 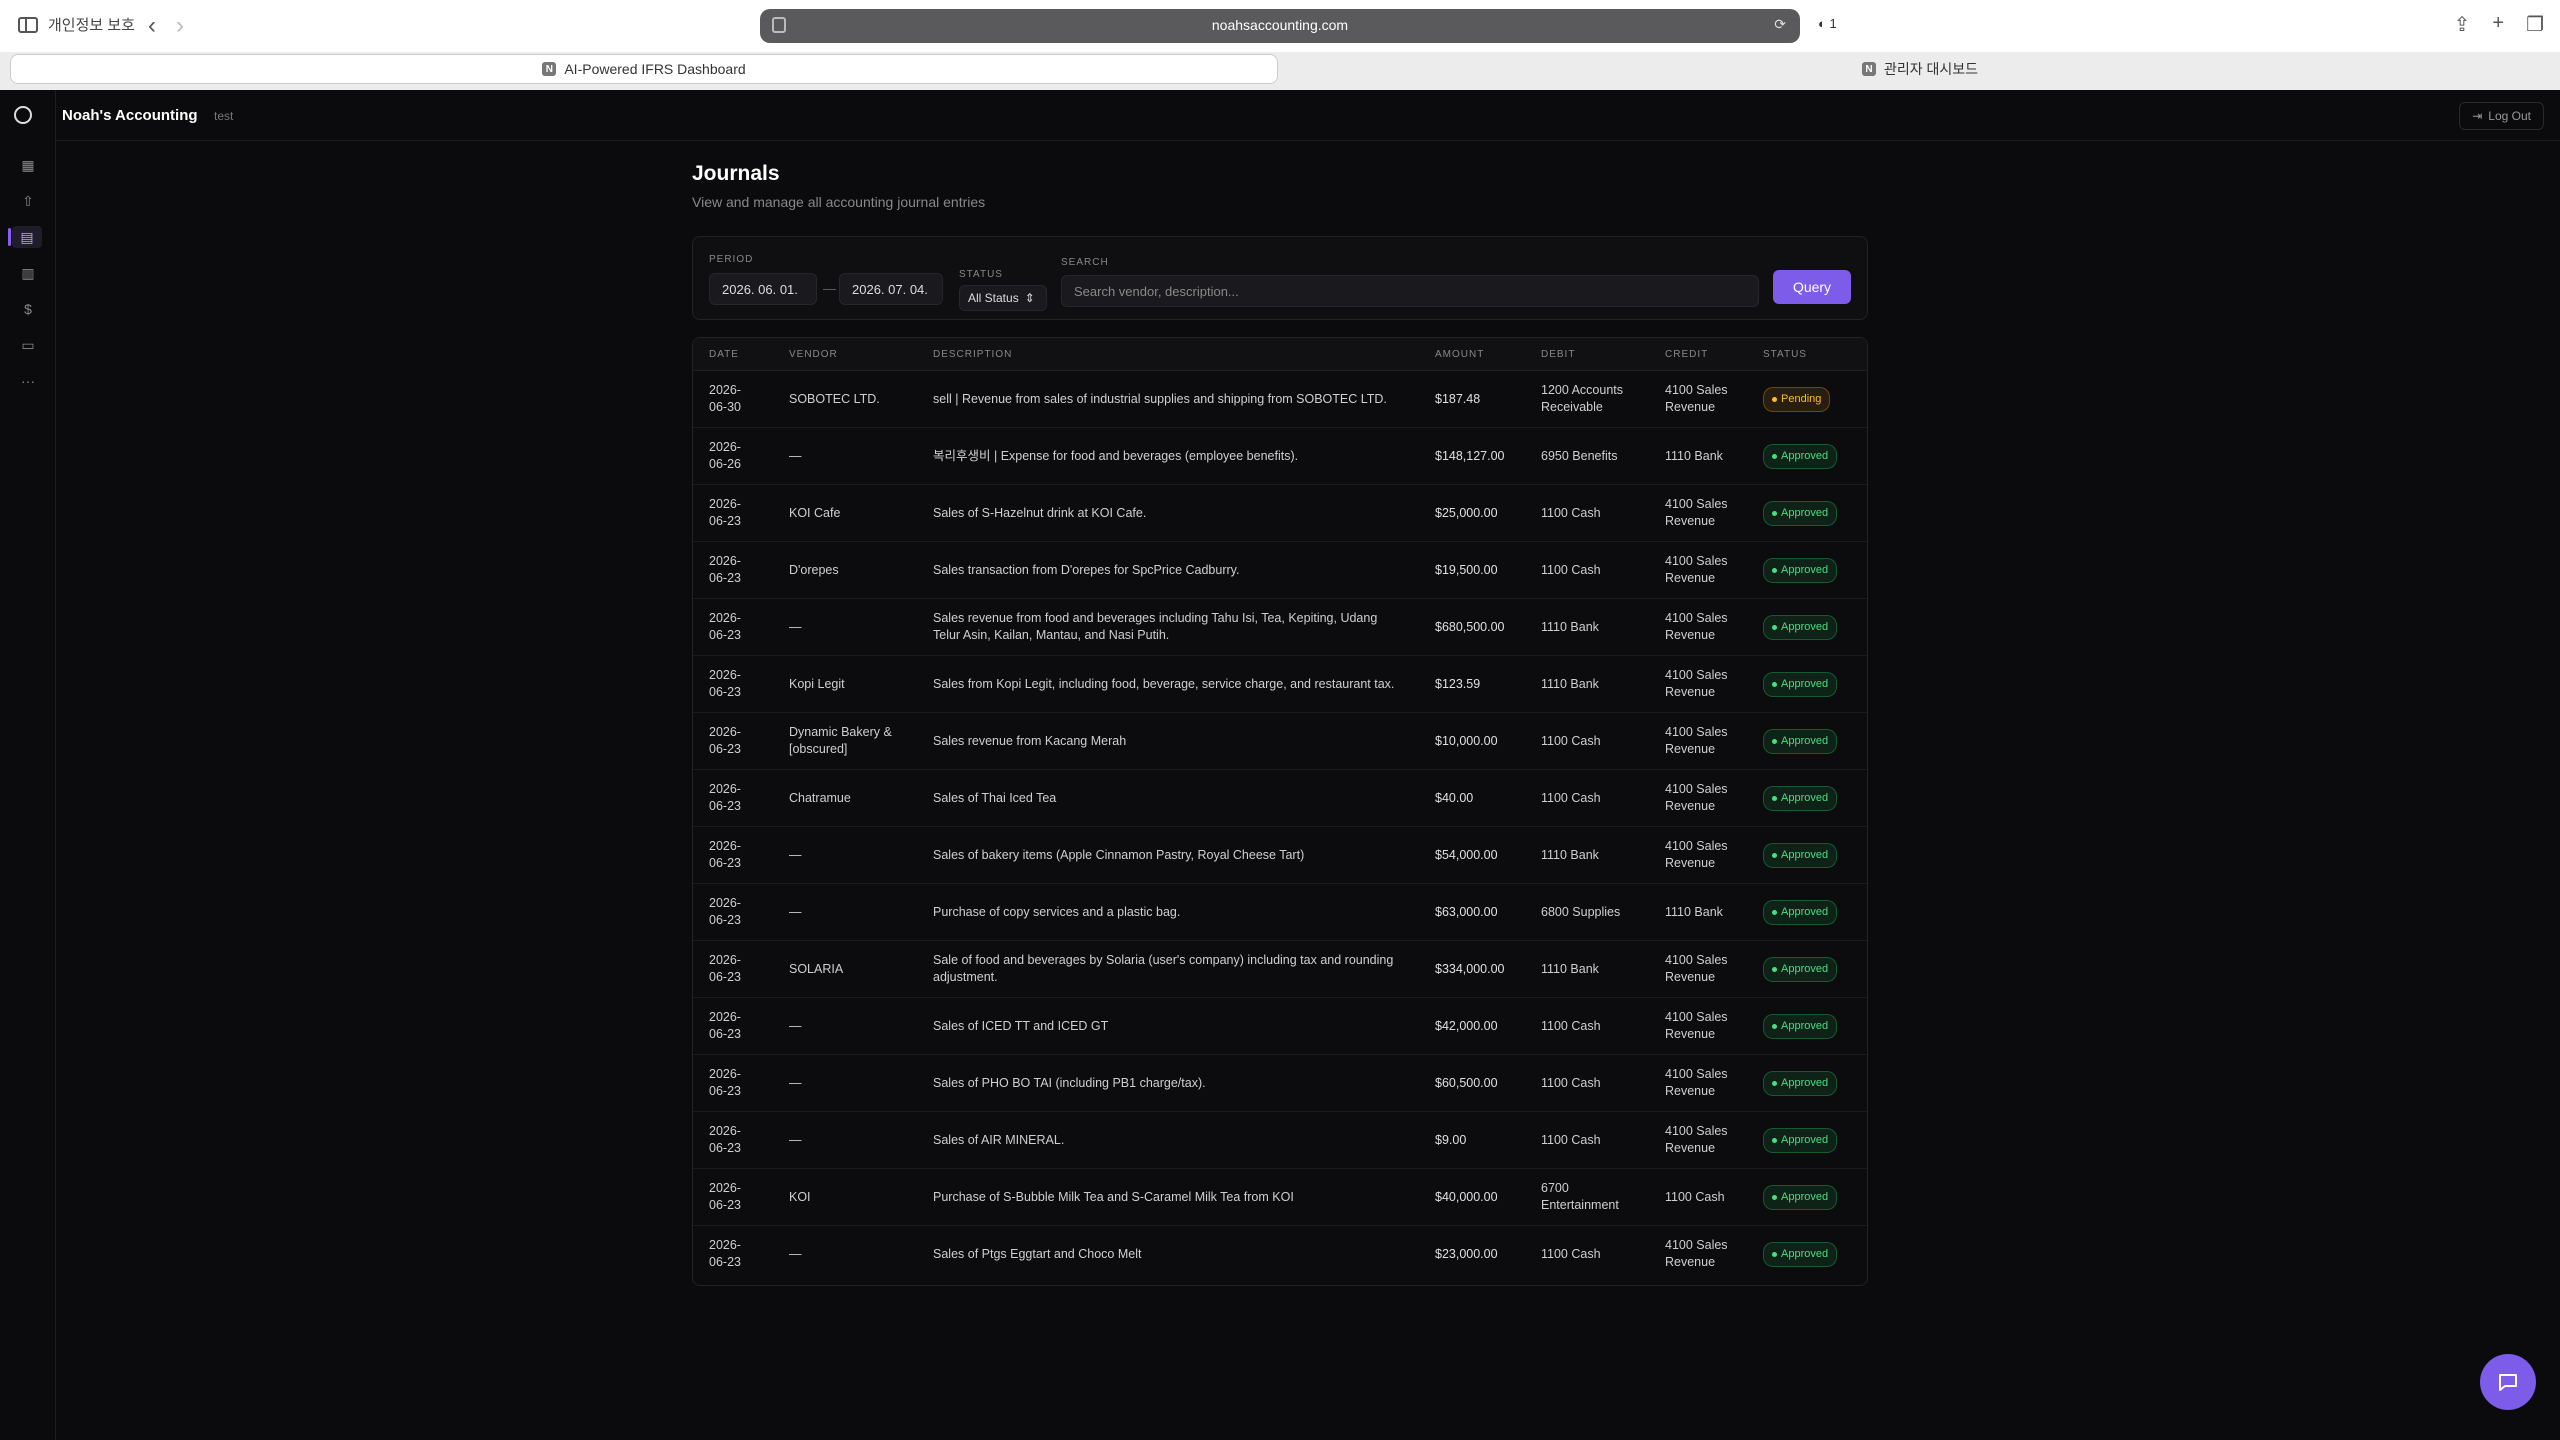 I want to click on browser-actions: ⇪ + ❐, so click(x=2499, y=24).